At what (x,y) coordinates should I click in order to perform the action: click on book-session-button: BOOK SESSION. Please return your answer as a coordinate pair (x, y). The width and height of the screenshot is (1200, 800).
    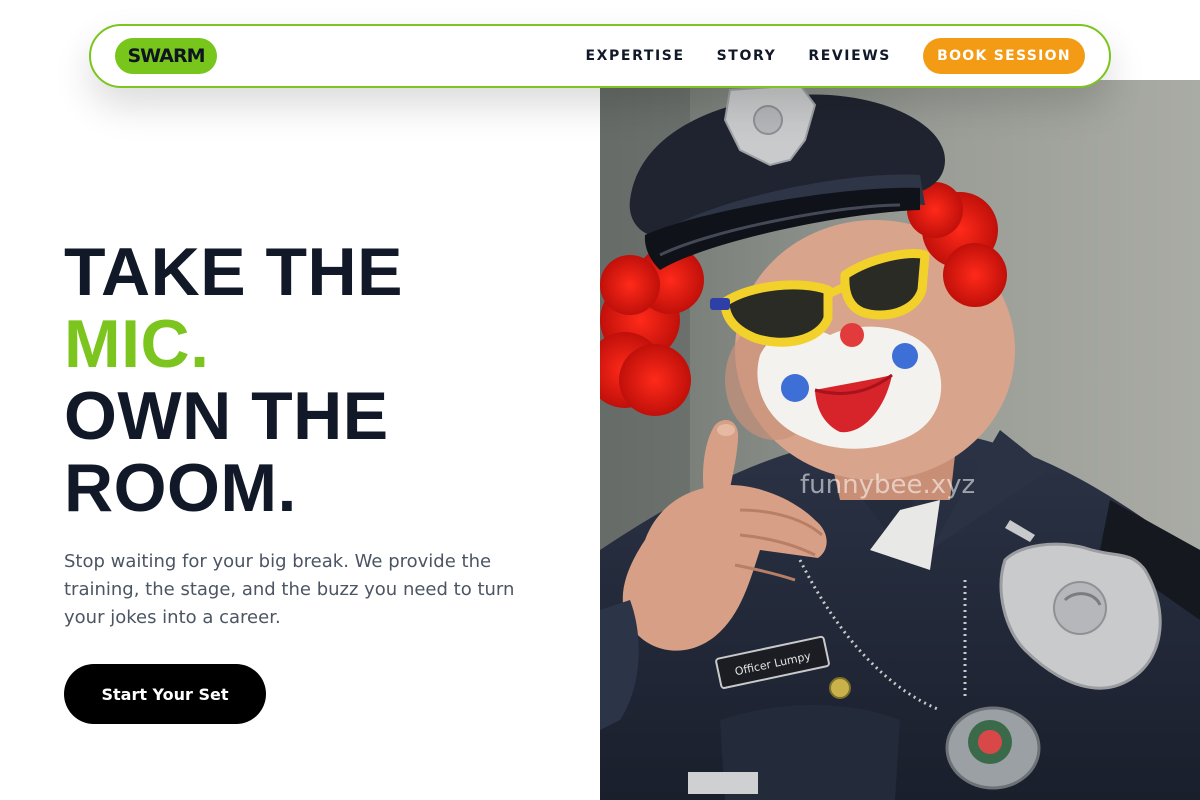
    Looking at the image, I should click on (1004, 56).